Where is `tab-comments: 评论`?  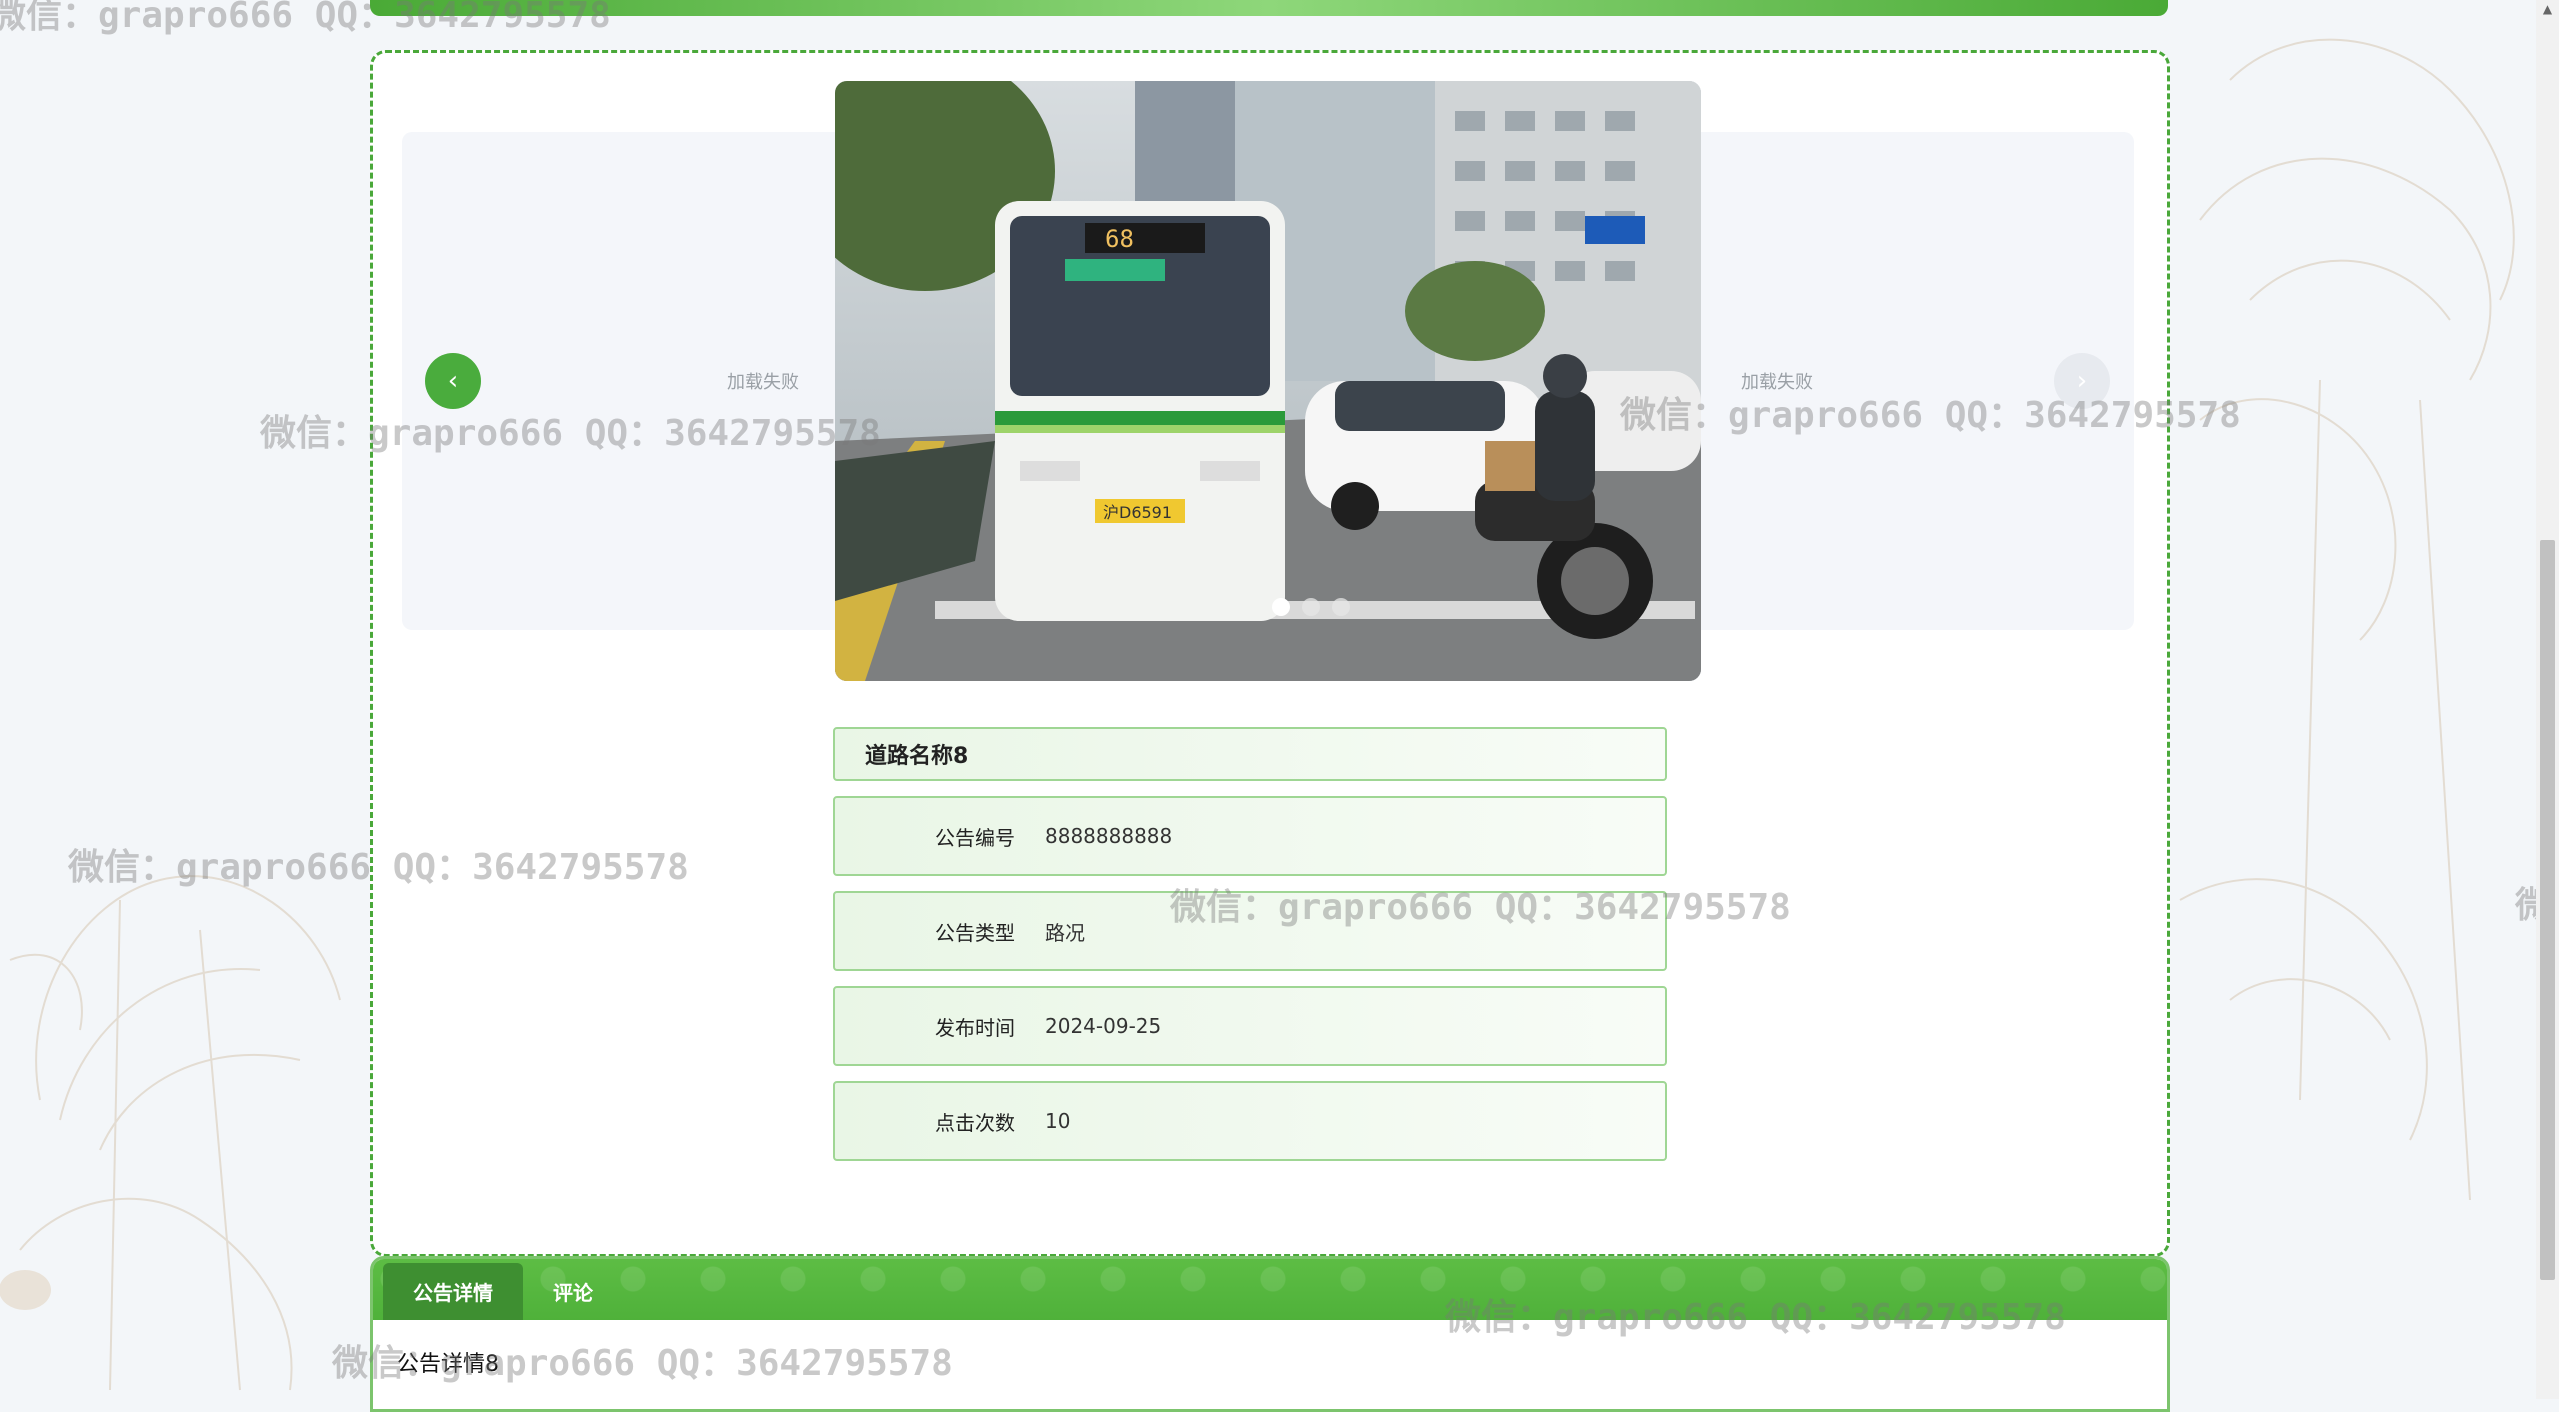 tab-comments: 评论 is located at coordinates (573, 1291).